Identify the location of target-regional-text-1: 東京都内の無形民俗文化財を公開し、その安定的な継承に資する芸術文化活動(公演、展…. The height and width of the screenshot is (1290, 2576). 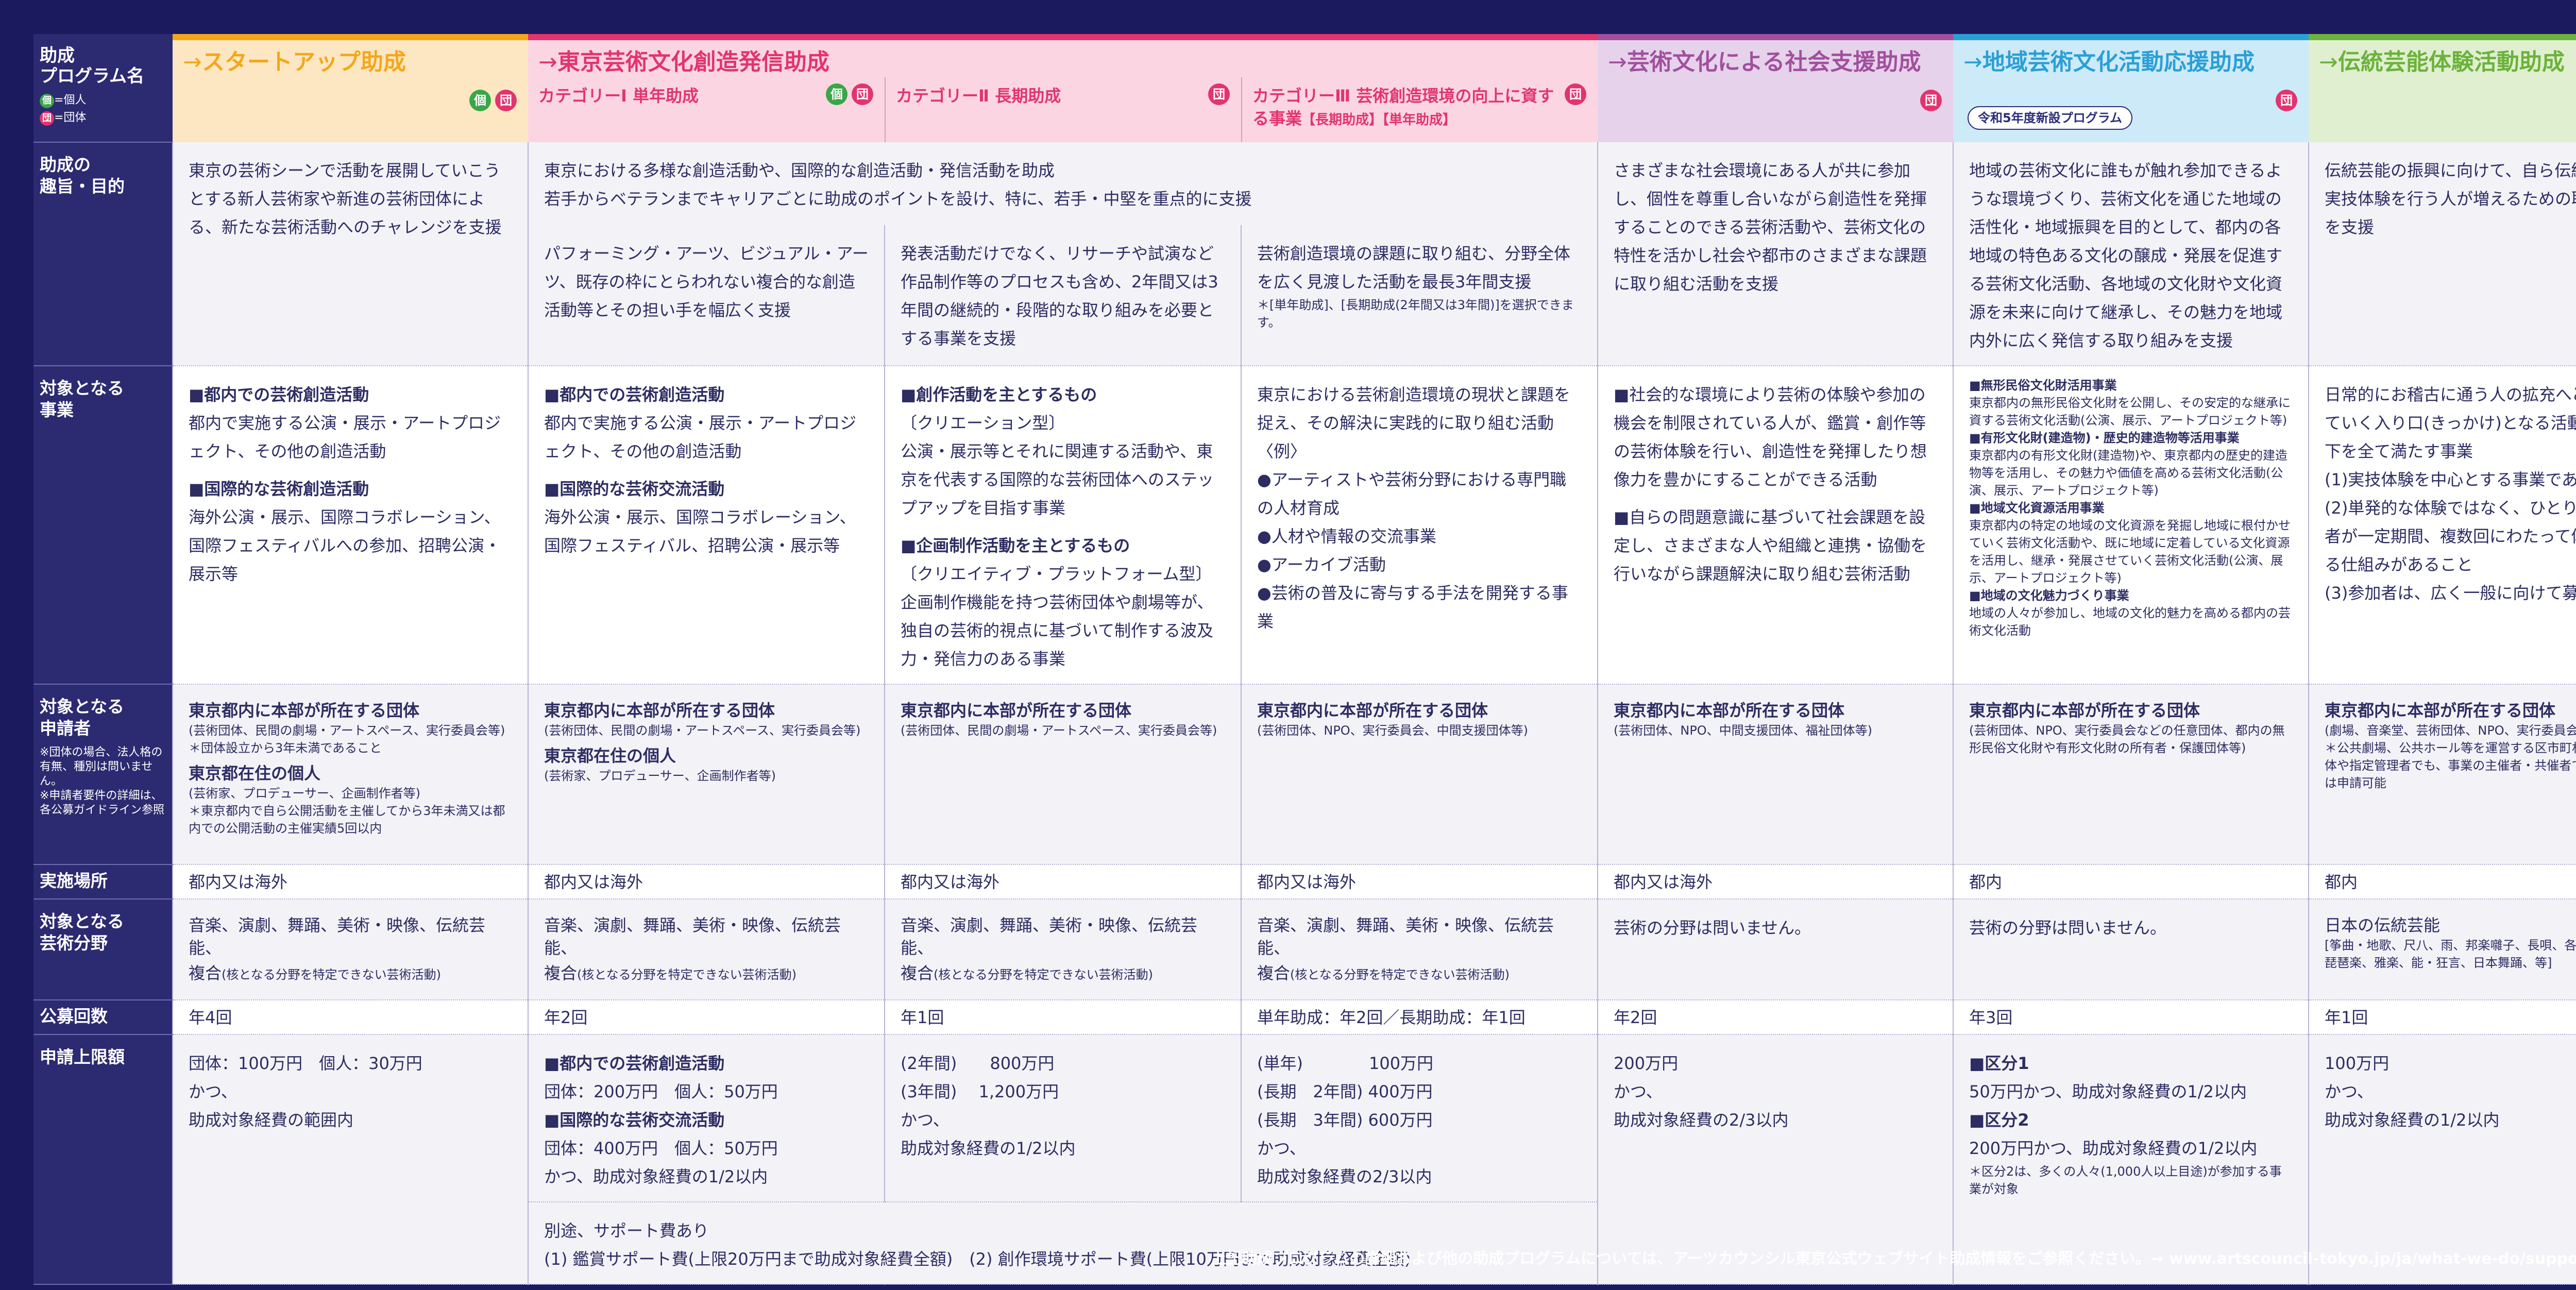
(2130, 412).